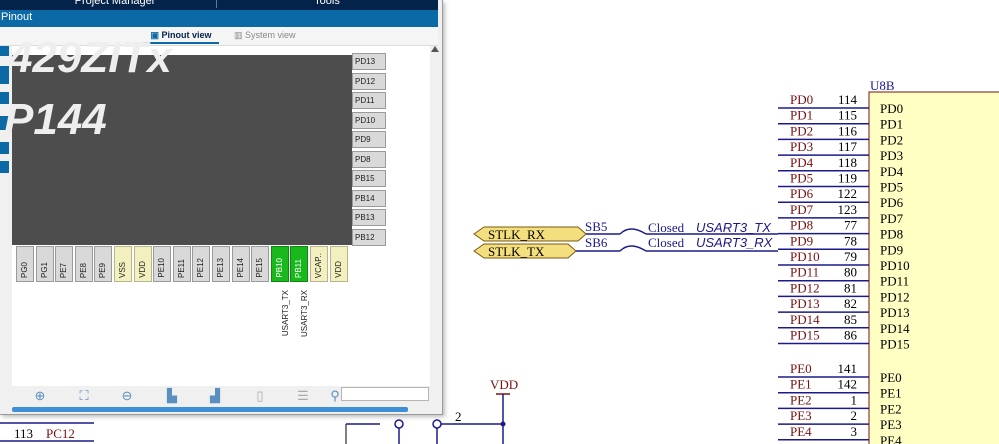  Describe the element at coordinates (891, 187) in the screenshot. I see `pin-name: PD5` at that location.